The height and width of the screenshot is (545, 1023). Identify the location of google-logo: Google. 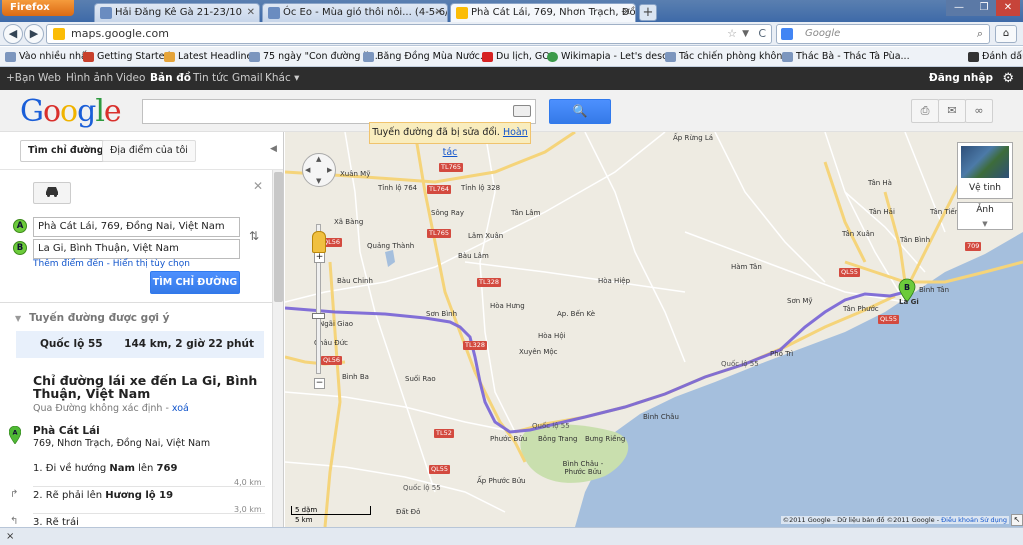
(71, 111).